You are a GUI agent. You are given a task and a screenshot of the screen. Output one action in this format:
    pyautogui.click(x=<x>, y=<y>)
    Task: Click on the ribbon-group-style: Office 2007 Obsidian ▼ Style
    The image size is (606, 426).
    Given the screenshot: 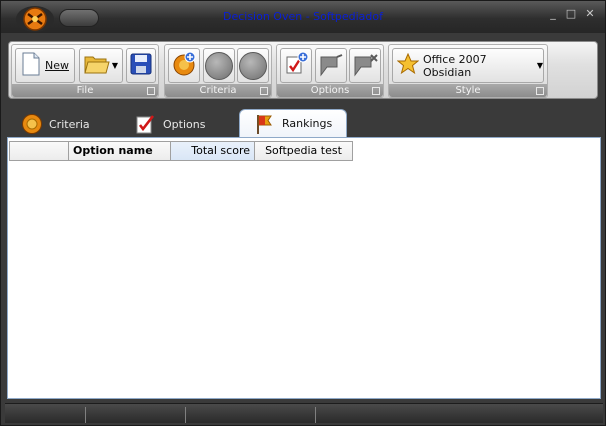 What is the action you would take?
    pyautogui.click(x=468, y=71)
    